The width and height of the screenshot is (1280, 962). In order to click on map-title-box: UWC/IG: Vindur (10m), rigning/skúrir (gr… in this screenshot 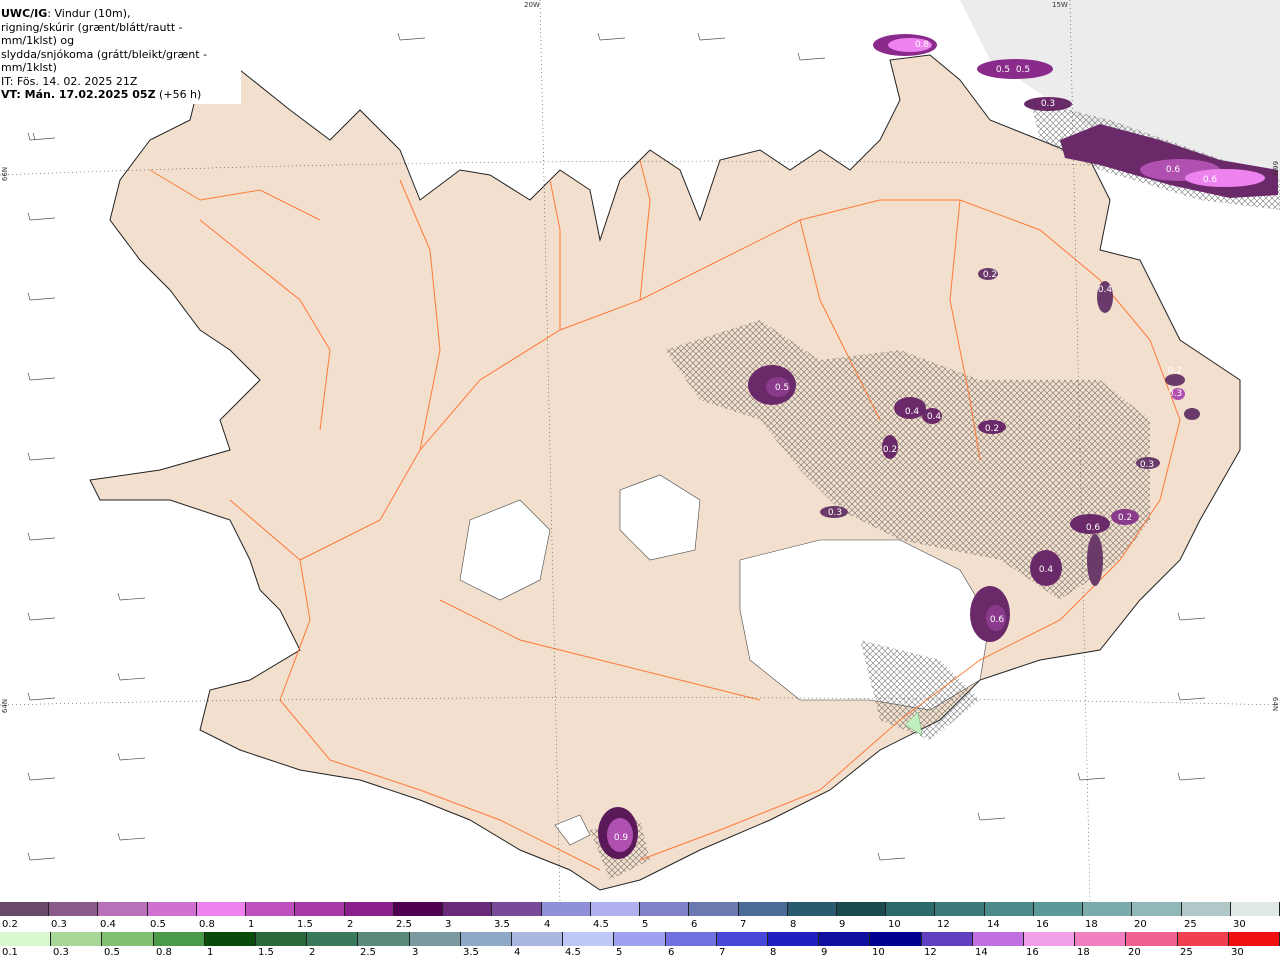, I will do `click(120, 52)`.